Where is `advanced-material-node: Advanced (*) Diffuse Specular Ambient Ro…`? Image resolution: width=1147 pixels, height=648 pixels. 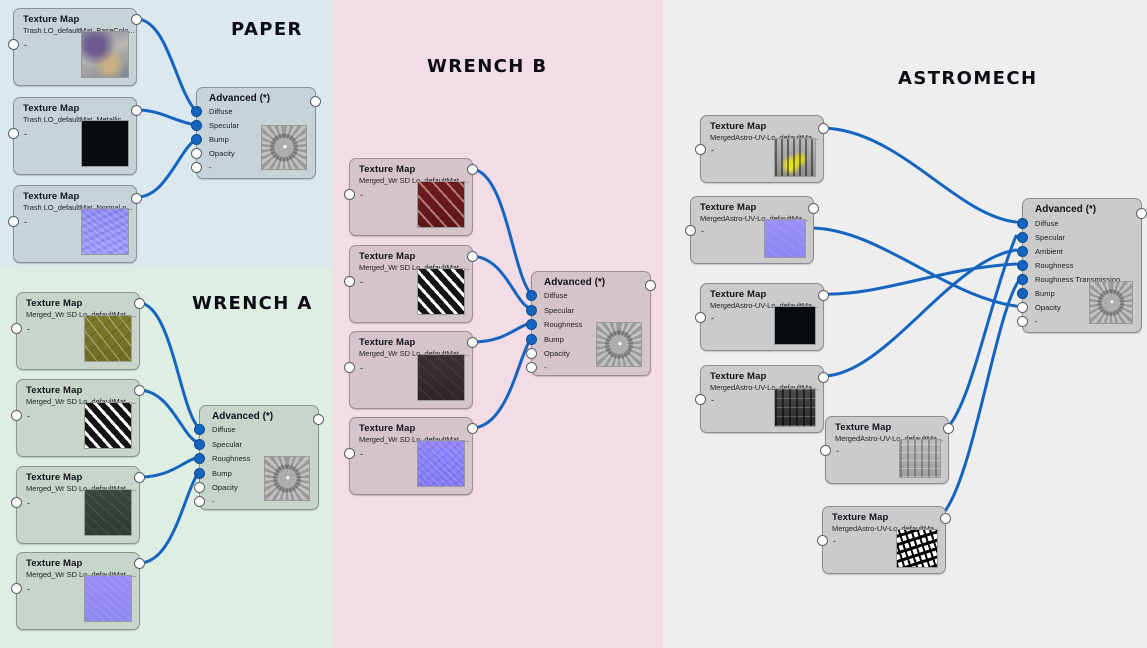 advanced-material-node: Advanced (*) Diffuse Specular Ambient Ro… is located at coordinates (1082, 265).